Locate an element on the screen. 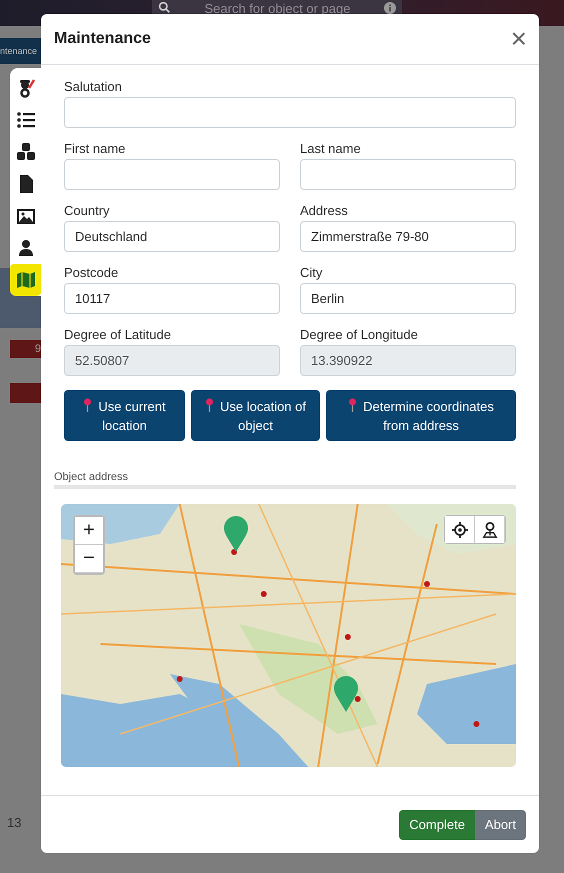 The height and width of the screenshot is (873, 564). row-number: 13 is located at coordinates (14, 822).